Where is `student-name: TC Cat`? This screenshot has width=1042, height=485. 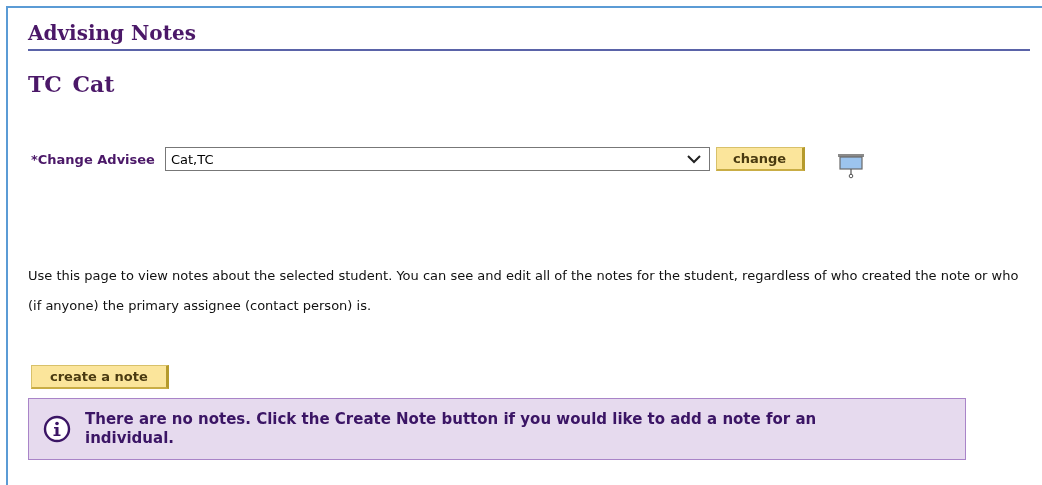
student-name: TC Cat is located at coordinates (72, 84).